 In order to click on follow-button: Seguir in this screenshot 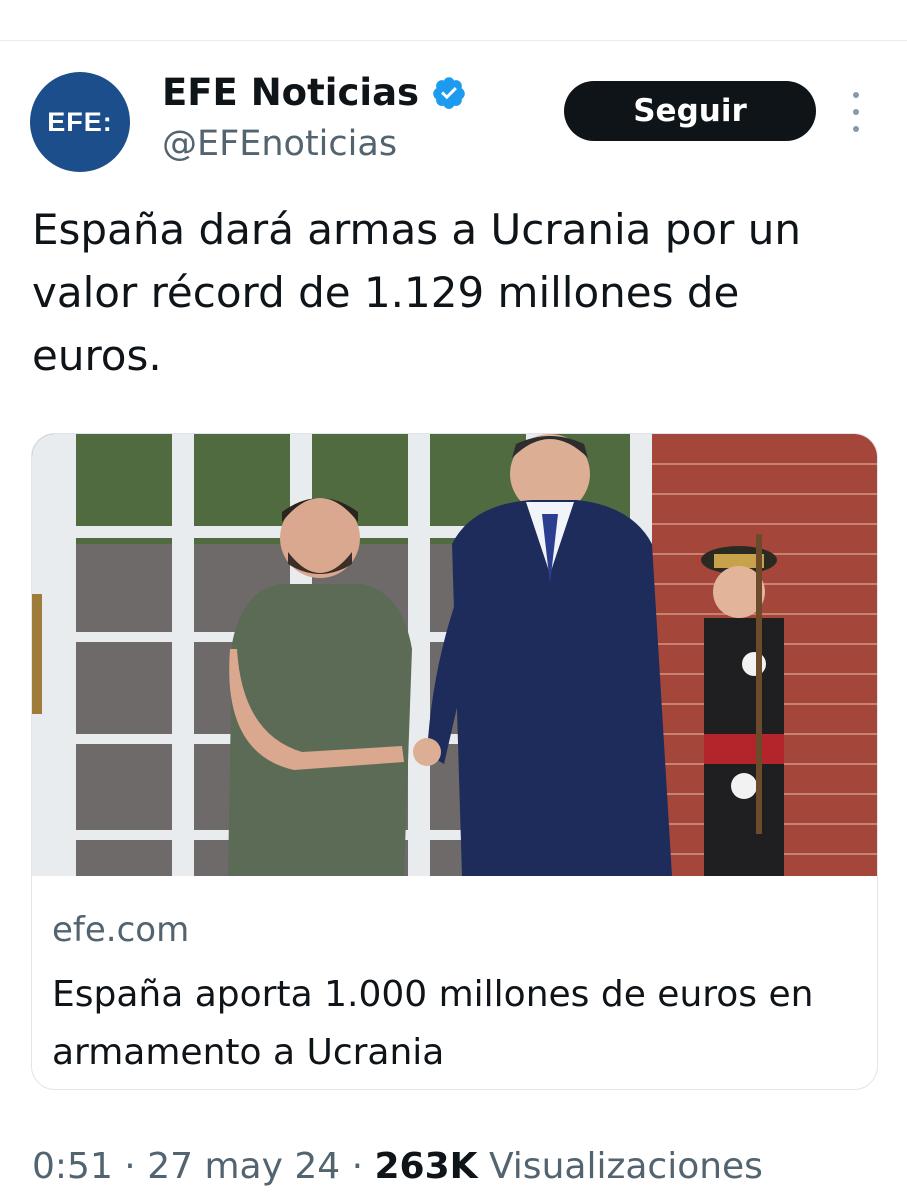, I will do `click(690, 111)`.